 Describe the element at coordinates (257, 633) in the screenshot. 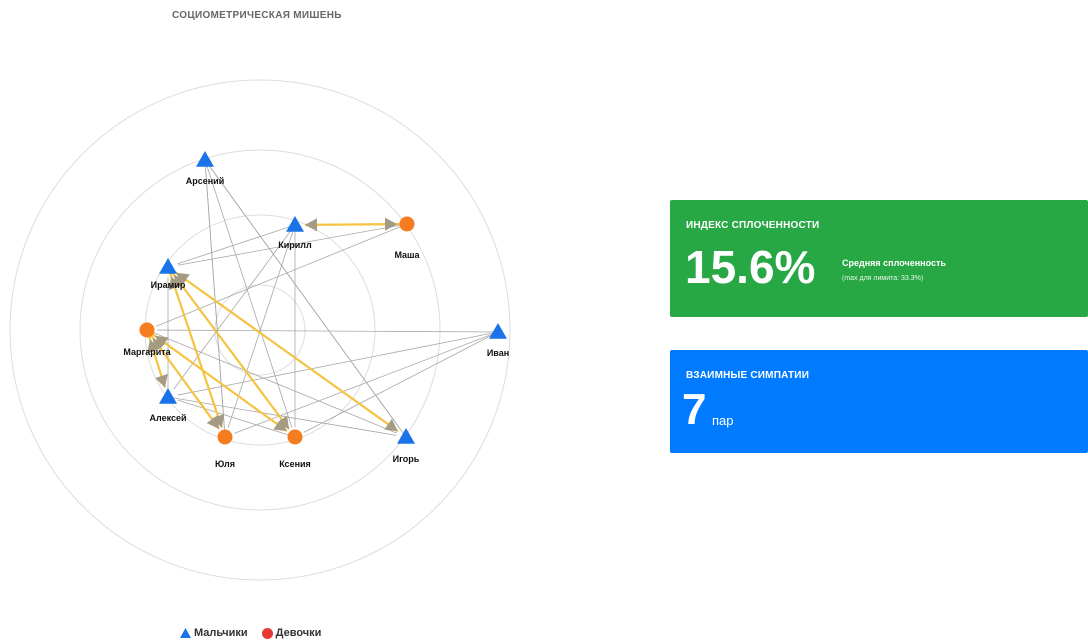

I see `legend: Мальчики Девочки` at that location.